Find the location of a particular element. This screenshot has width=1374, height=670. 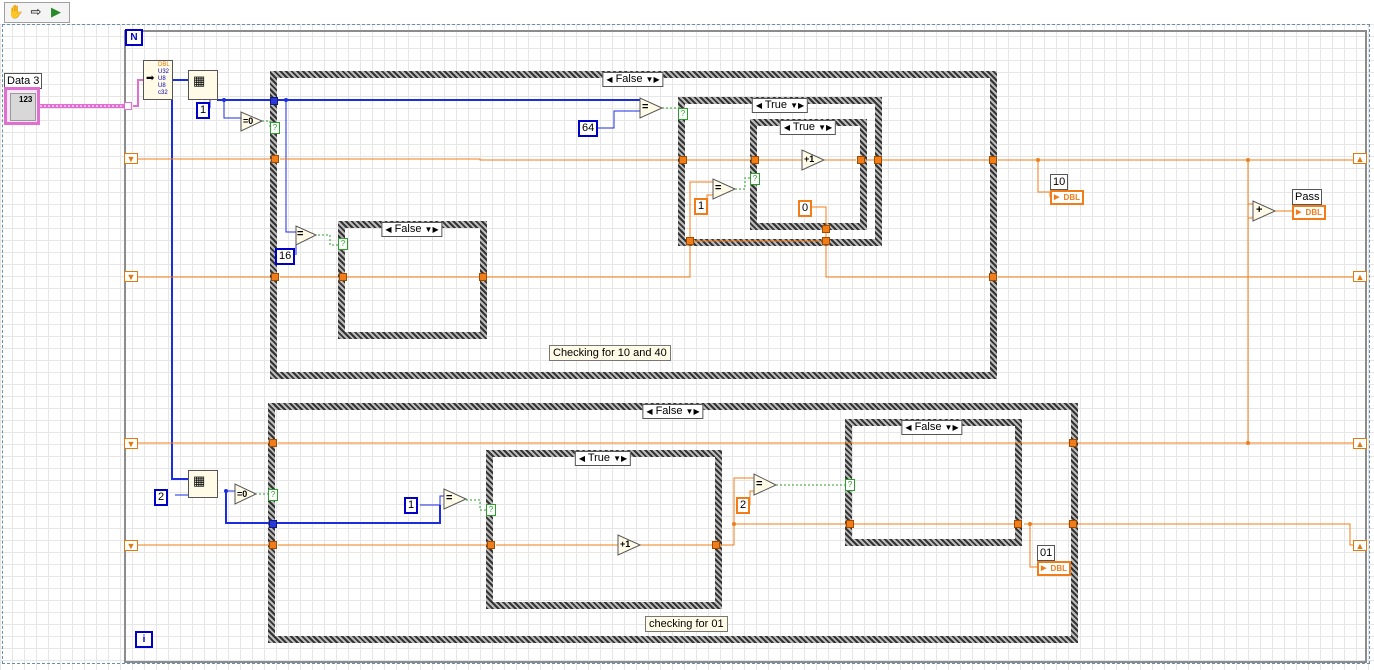

unbundle-type-1: U32 is located at coordinates (164, 72).